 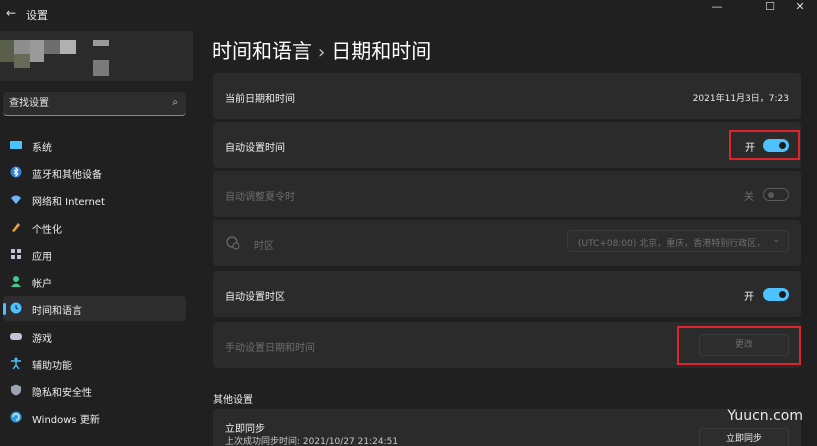 I want to click on sidebar-item-network: 网络和 Internet, so click(x=94, y=199).